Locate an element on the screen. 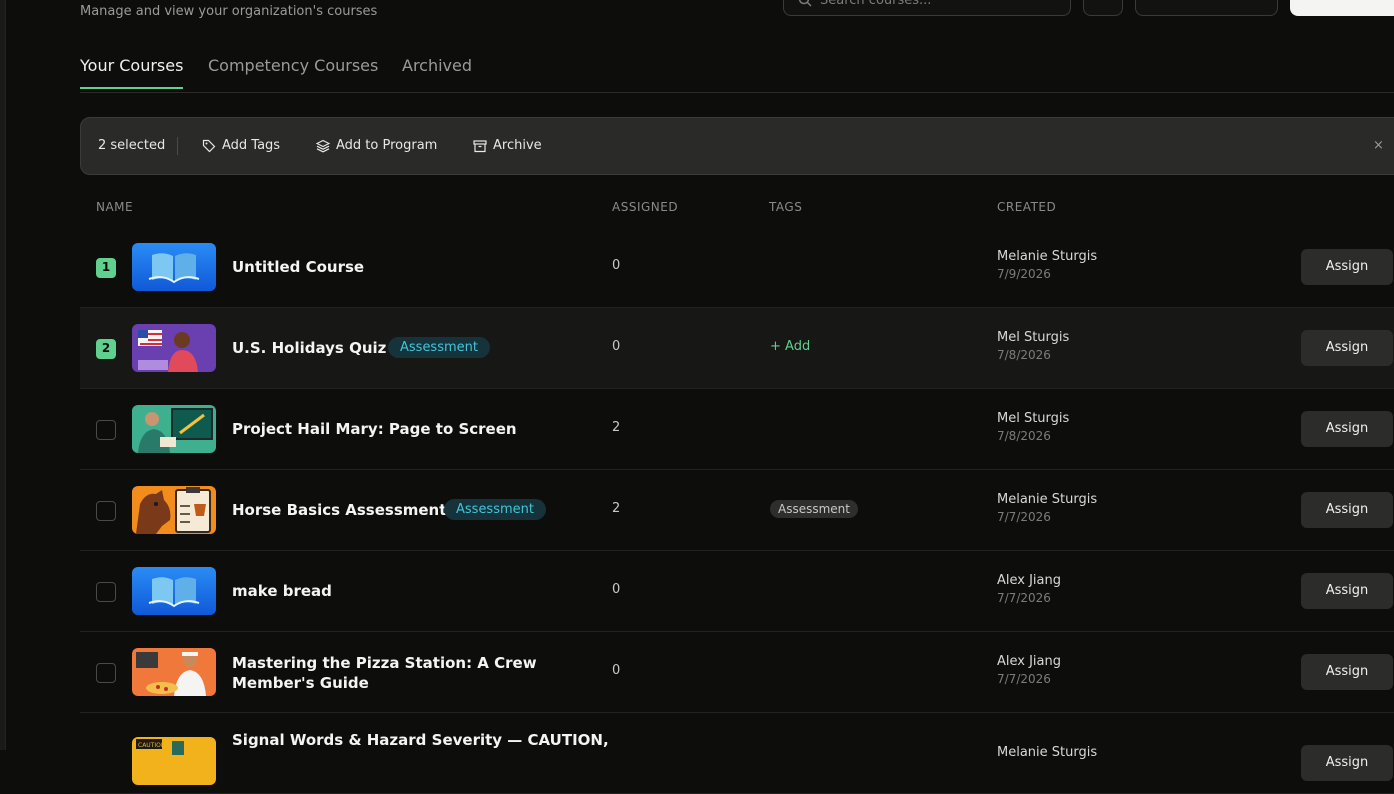 This screenshot has width=1394, height=794. add-tags-button: Add Tags is located at coordinates (241, 145).